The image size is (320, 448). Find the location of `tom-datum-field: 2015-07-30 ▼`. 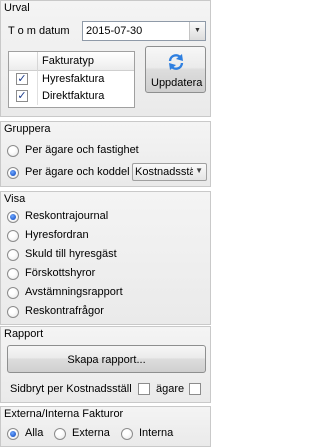

tom-datum-field: 2015-07-30 ▼ is located at coordinates (144, 31).